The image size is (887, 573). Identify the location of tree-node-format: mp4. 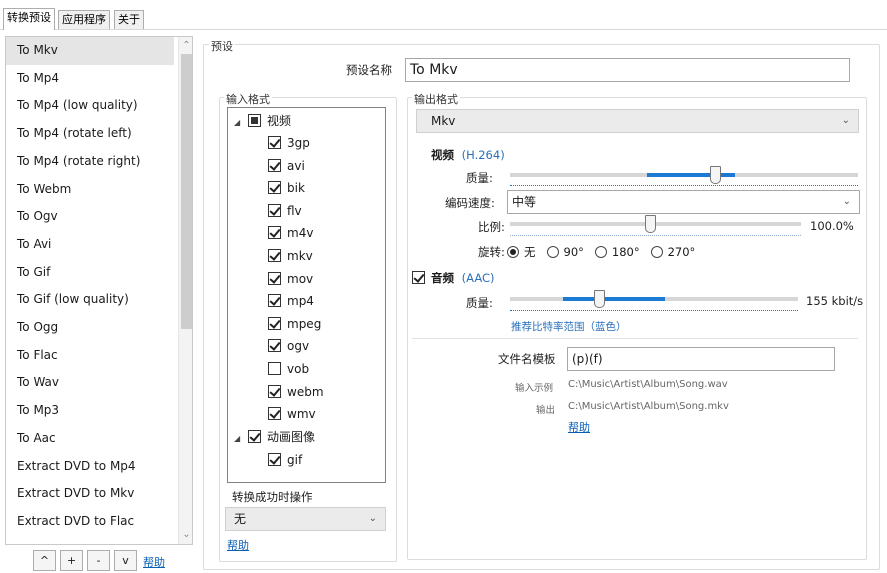
(291, 301).